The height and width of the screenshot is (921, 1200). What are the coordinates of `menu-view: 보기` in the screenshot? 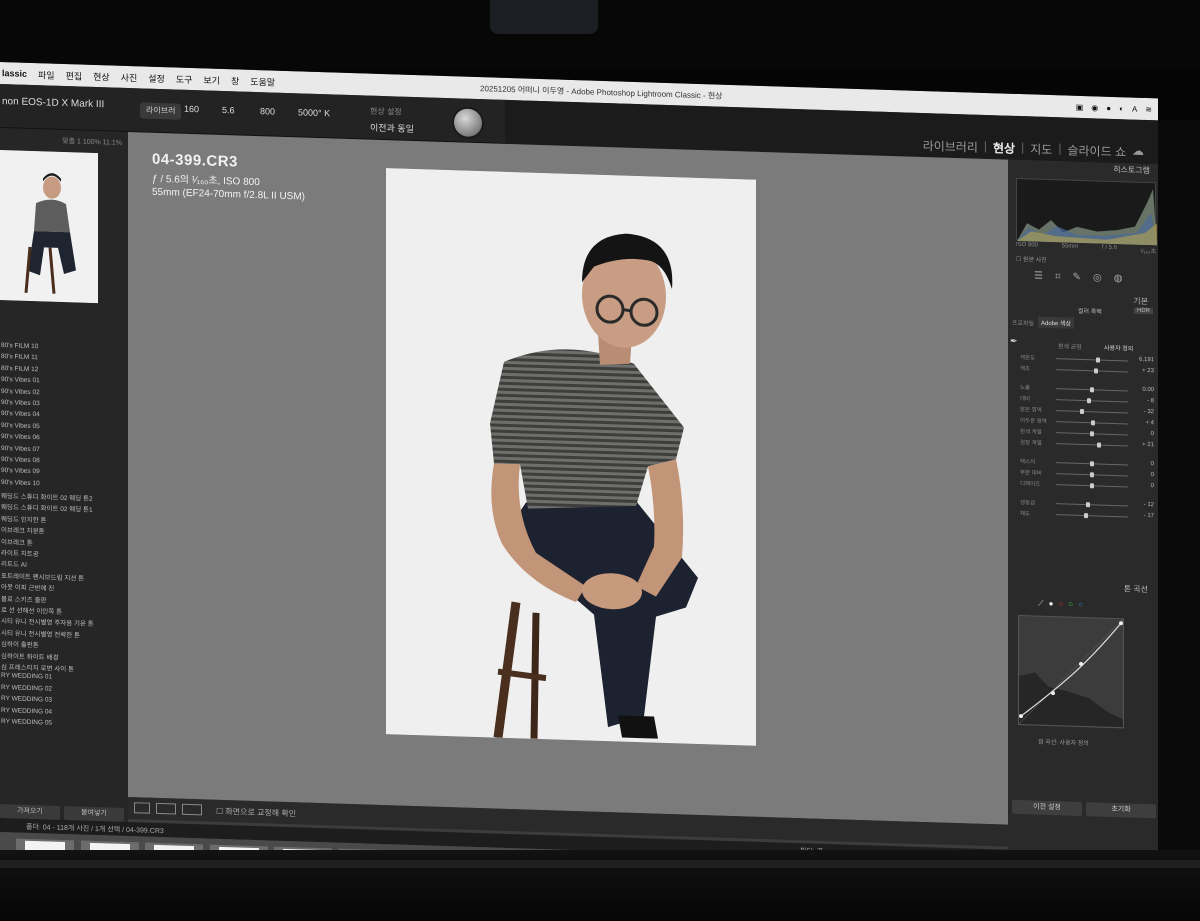 It's located at (211, 80).